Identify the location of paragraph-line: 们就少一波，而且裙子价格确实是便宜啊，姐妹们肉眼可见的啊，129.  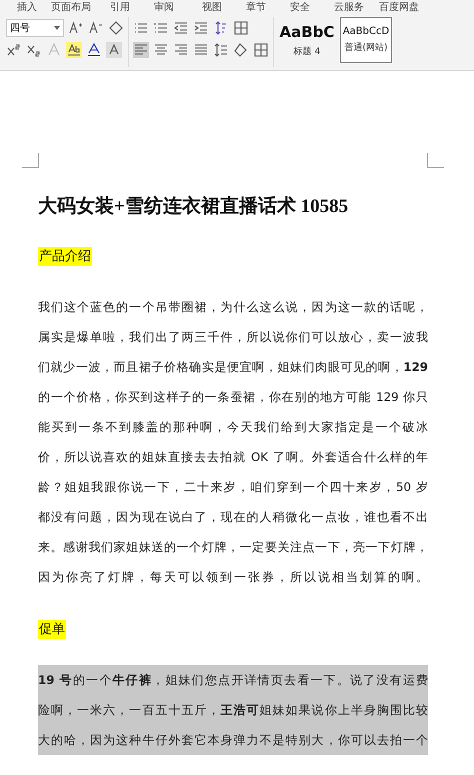
(233, 367).